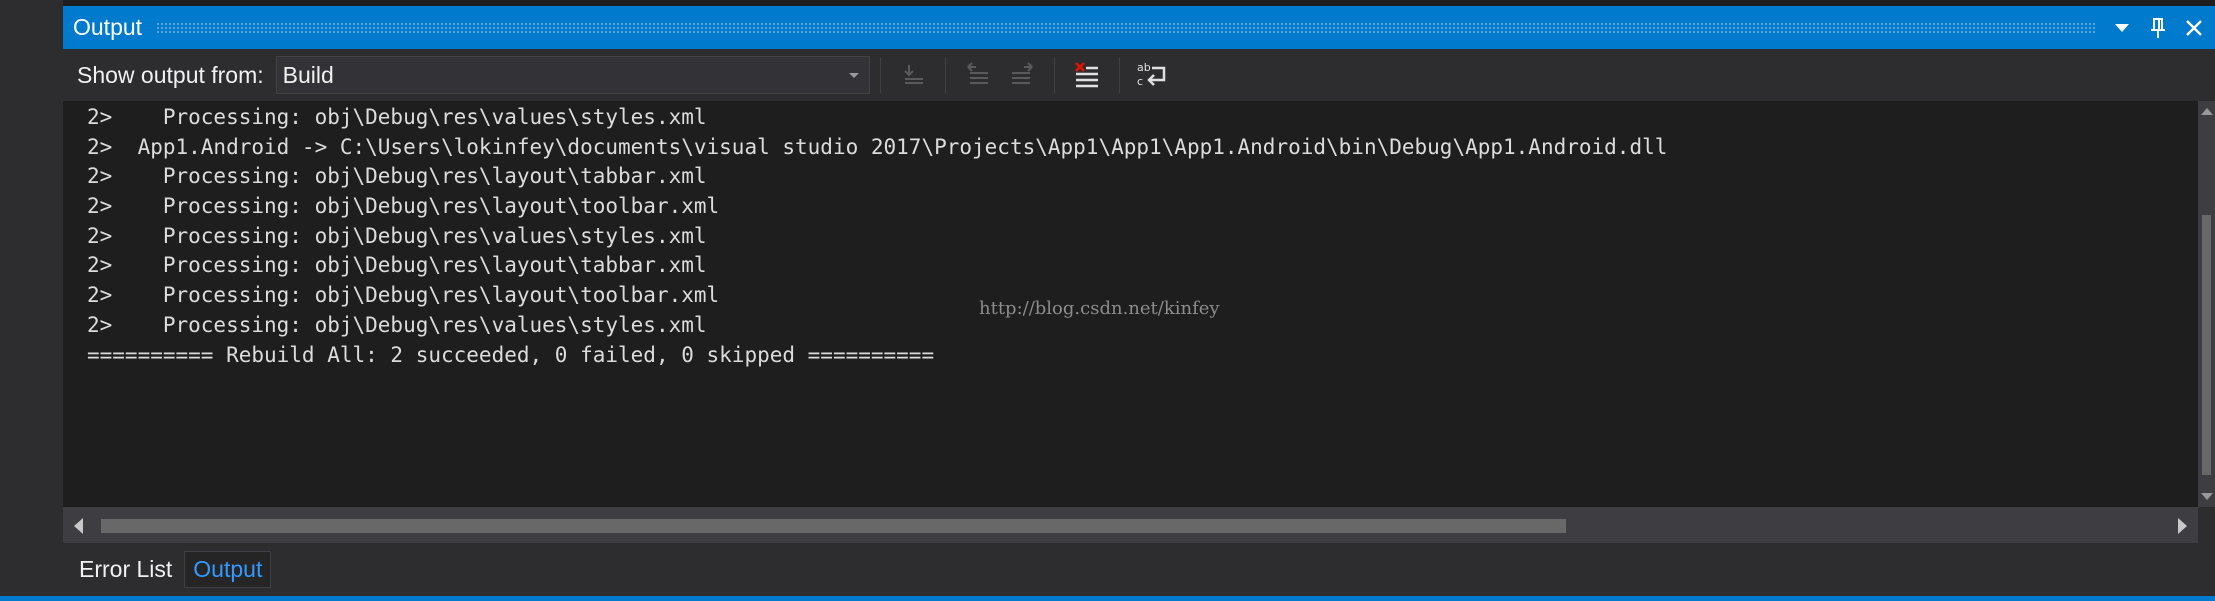 This screenshot has width=2215, height=601. What do you see at coordinates (228, 569) in the screenshot?
I see `tab-output: Output` at bounding box center [228, 569].